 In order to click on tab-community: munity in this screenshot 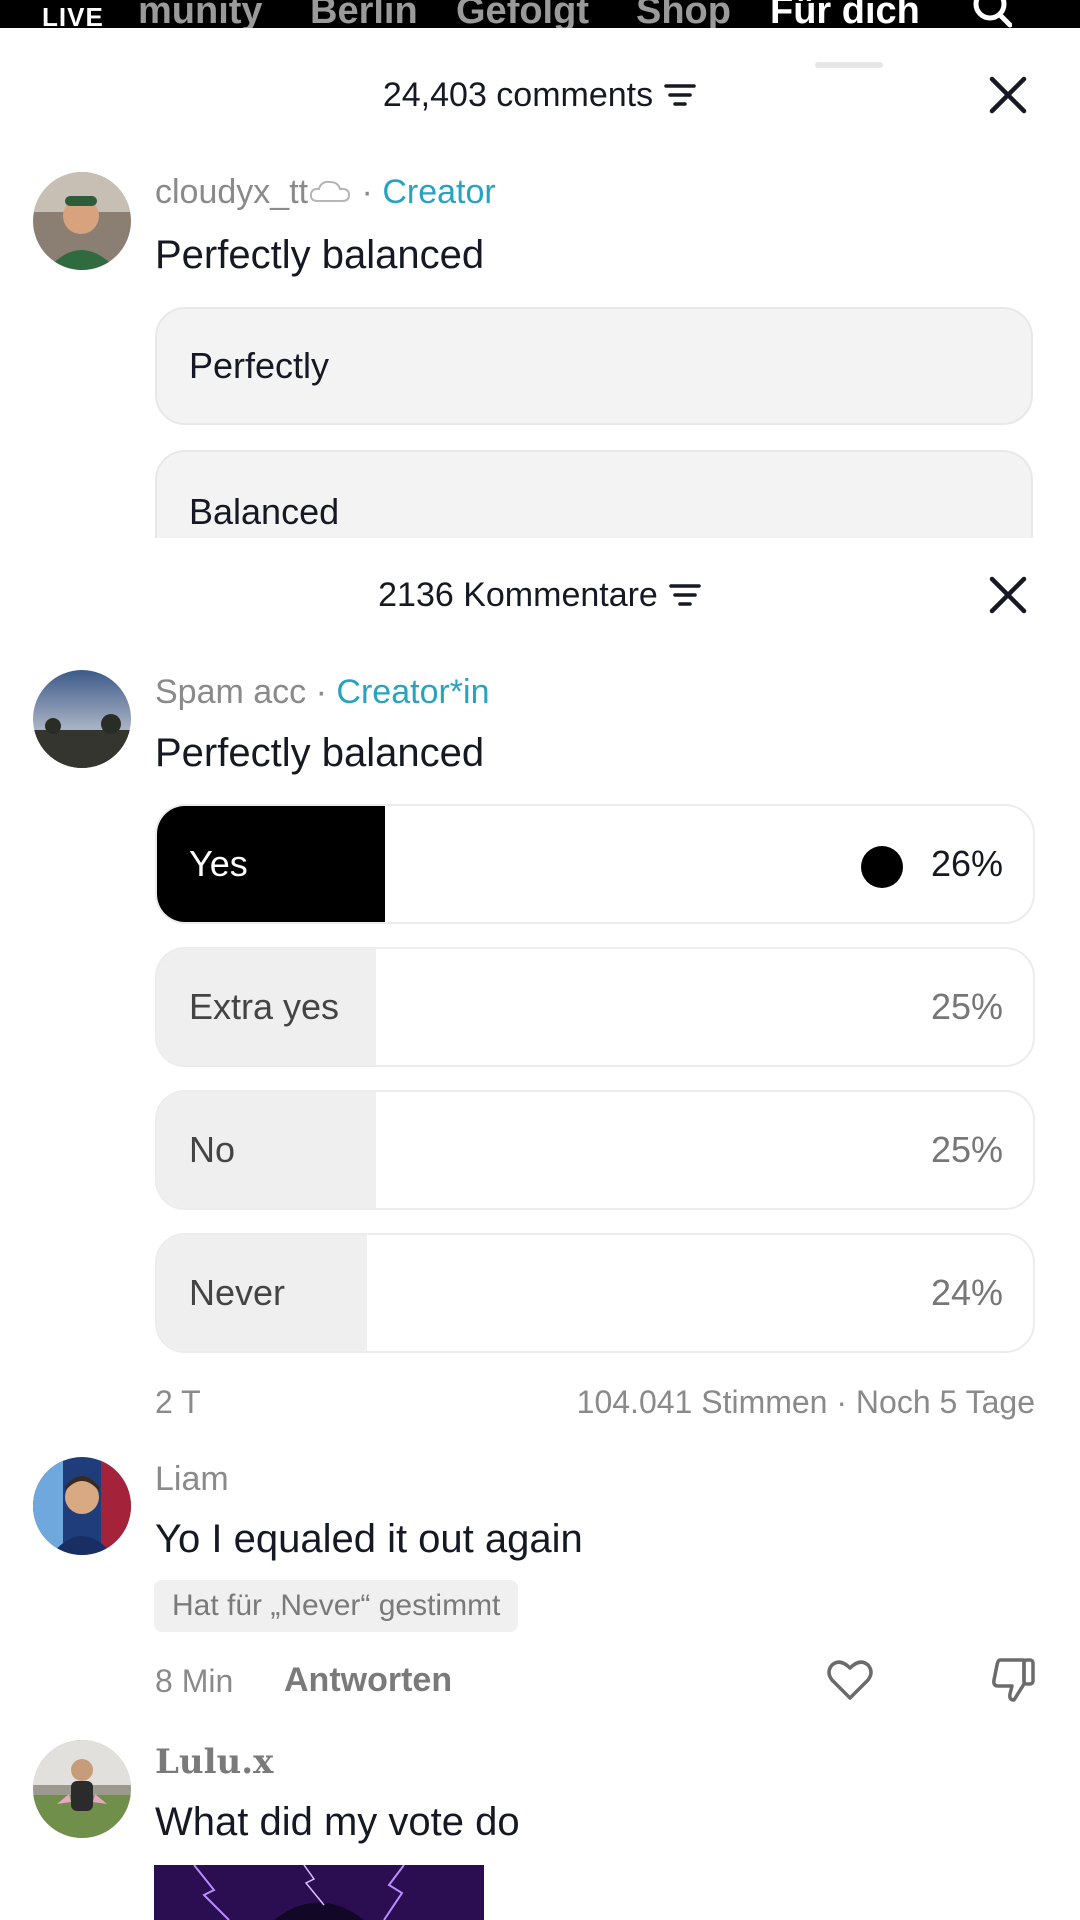, I will do `click(200, 14)`.